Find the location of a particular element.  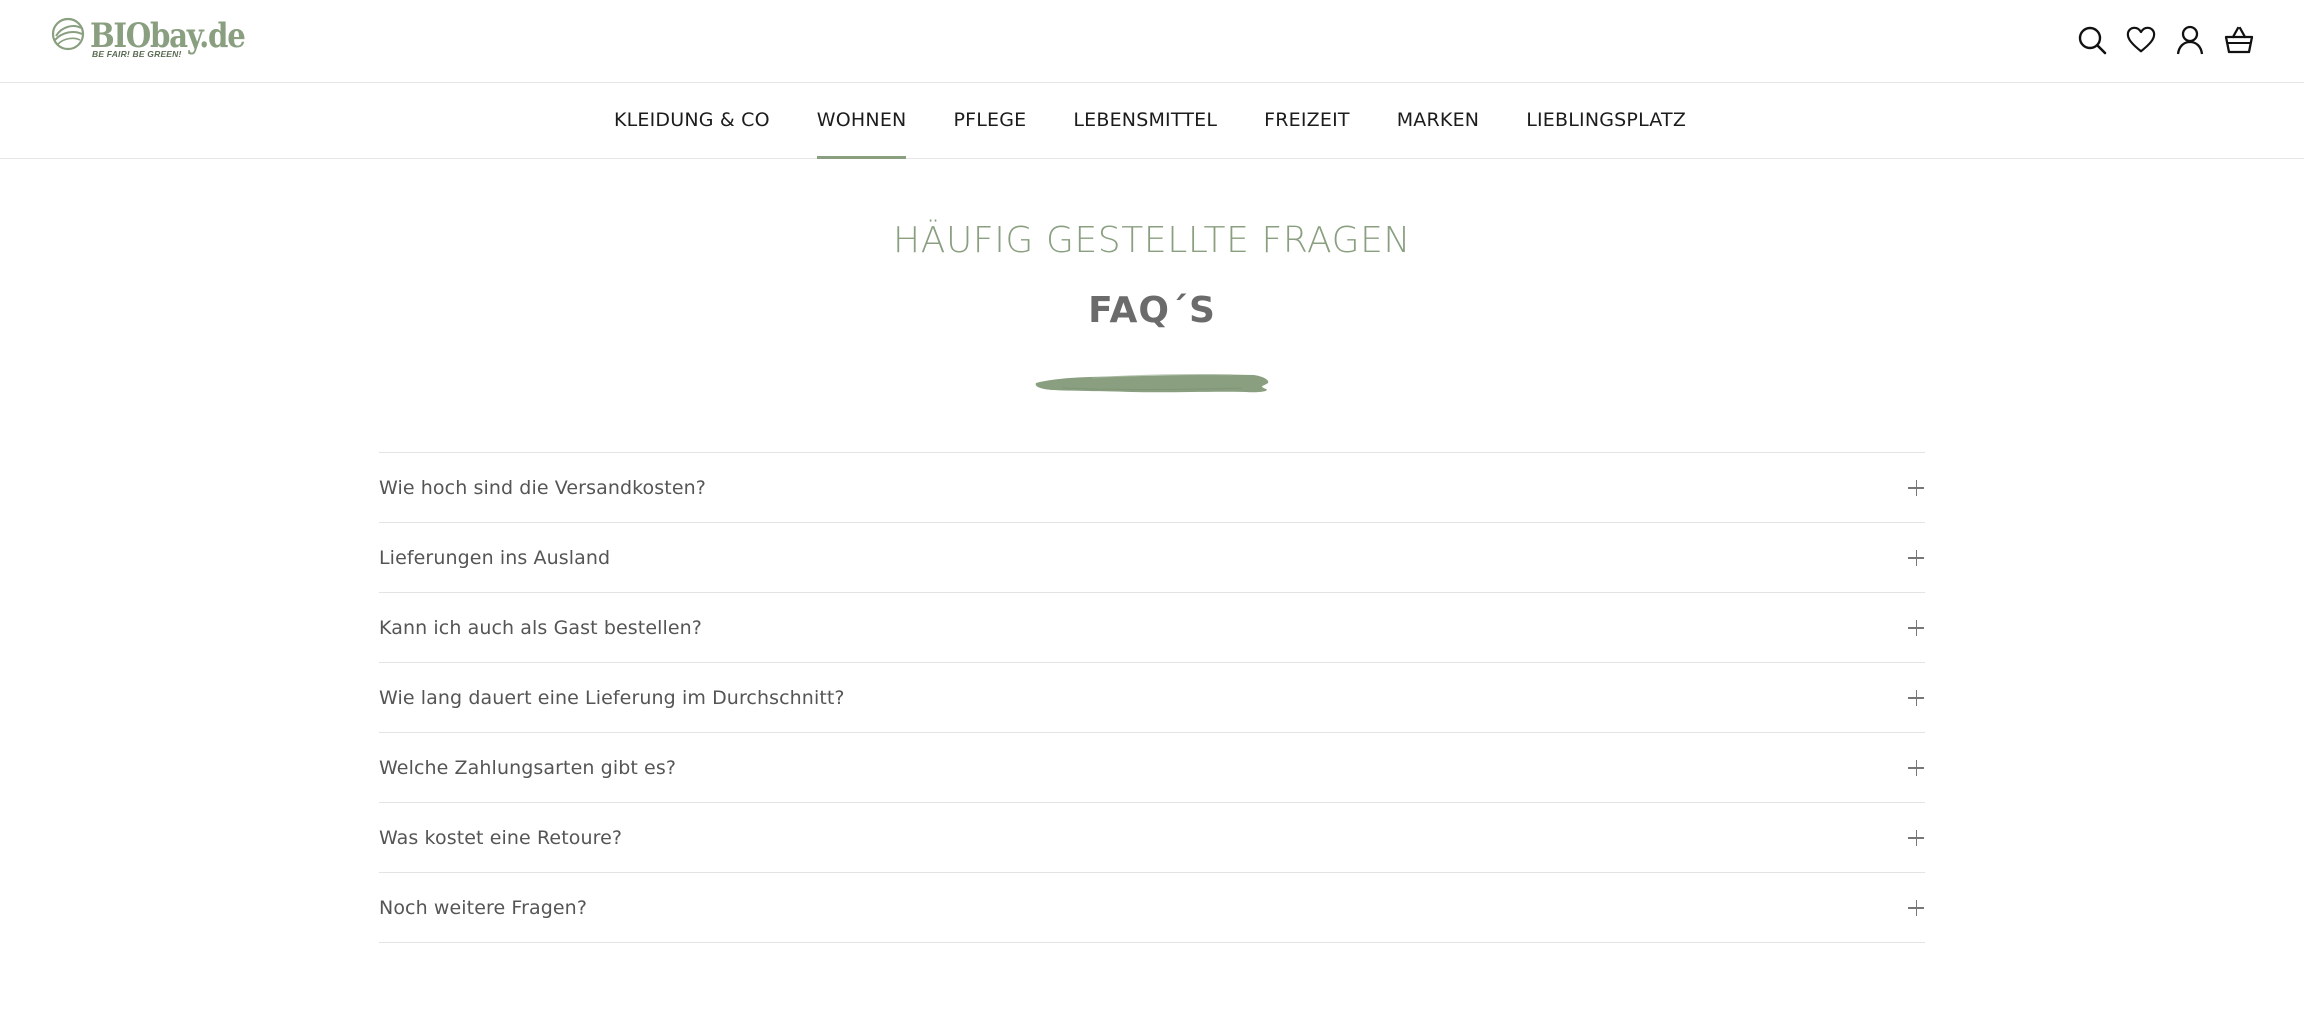

brush-stroke-divider is located at coordinates (1152, 383).